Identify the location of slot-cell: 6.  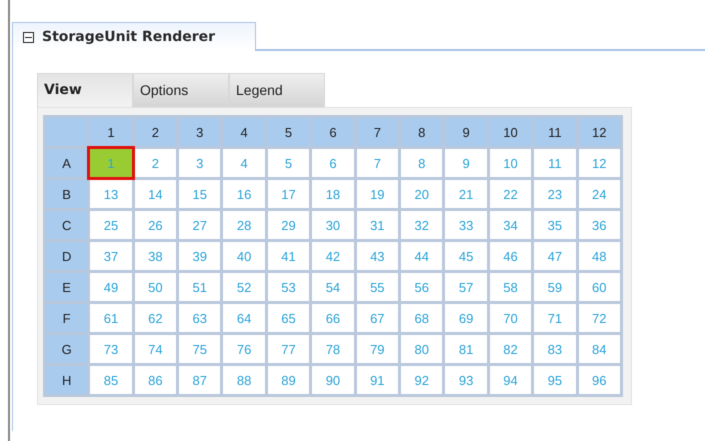
(333, 163).